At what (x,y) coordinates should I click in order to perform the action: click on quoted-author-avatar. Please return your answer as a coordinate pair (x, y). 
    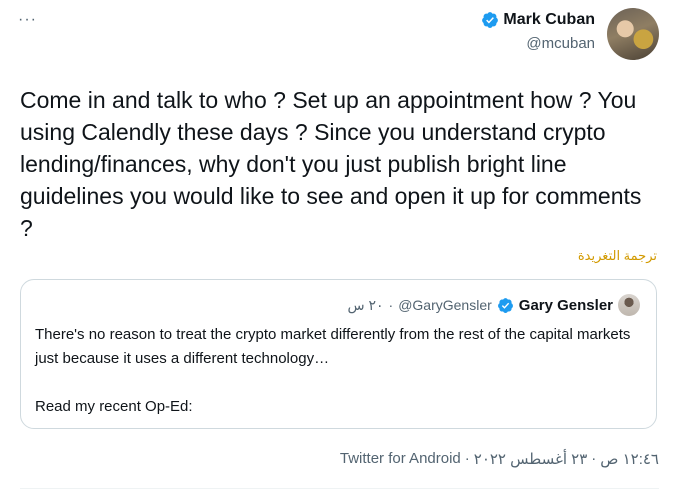
    Looking at the image, I should click on (629, 305).